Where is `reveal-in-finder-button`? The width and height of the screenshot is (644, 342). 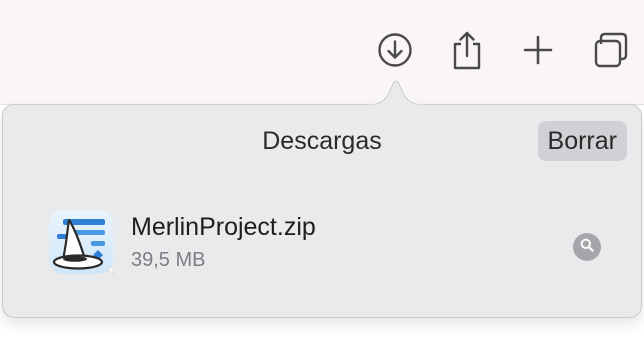
reveal-in-finder-button is located at coordinates (587, 247).